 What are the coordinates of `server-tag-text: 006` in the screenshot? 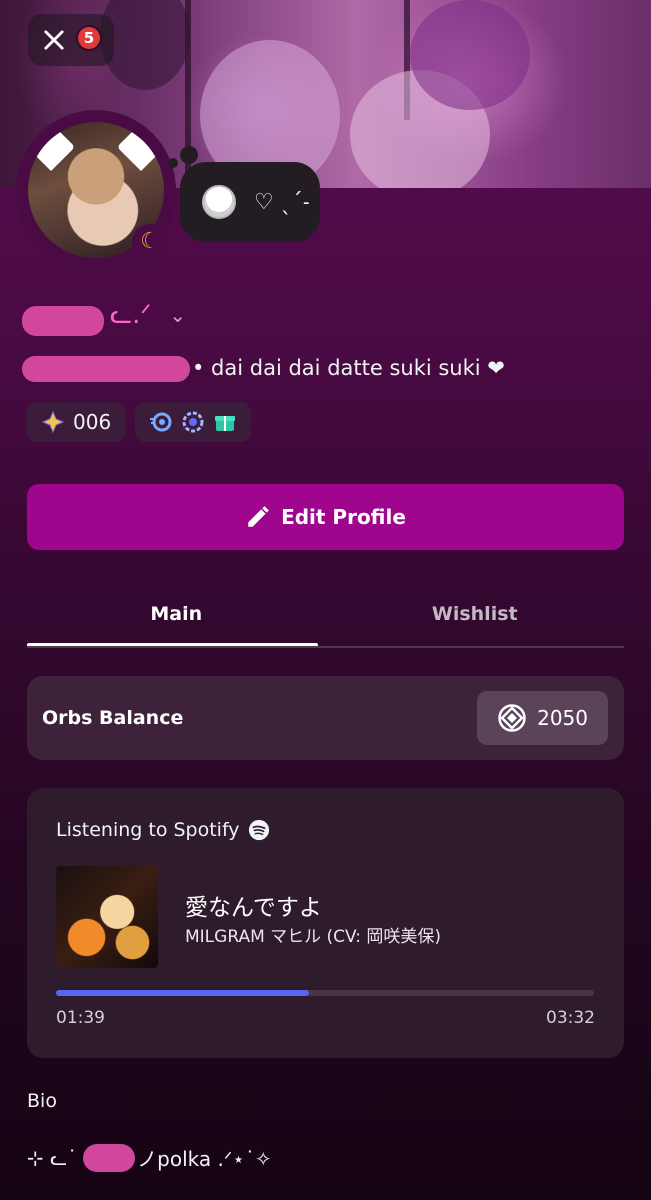 It's located at (92, 422).